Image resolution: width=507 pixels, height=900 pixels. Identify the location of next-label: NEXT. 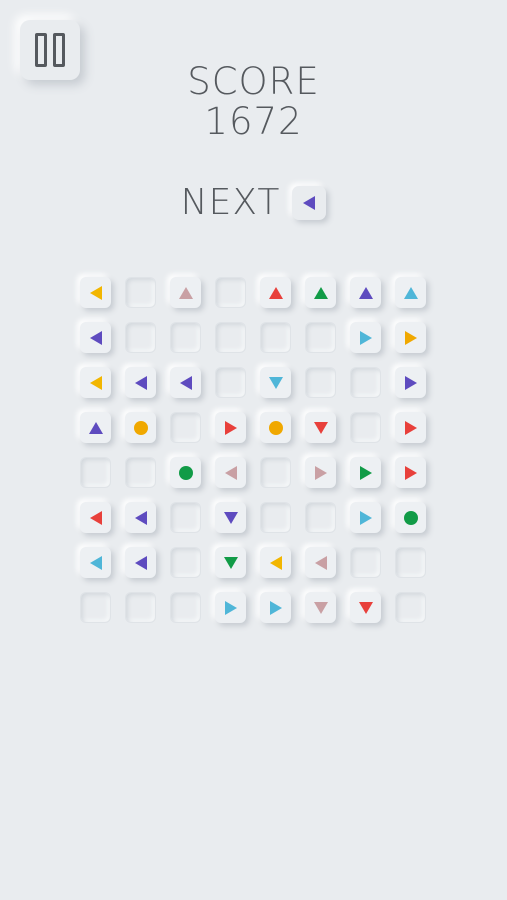
(230, 202).